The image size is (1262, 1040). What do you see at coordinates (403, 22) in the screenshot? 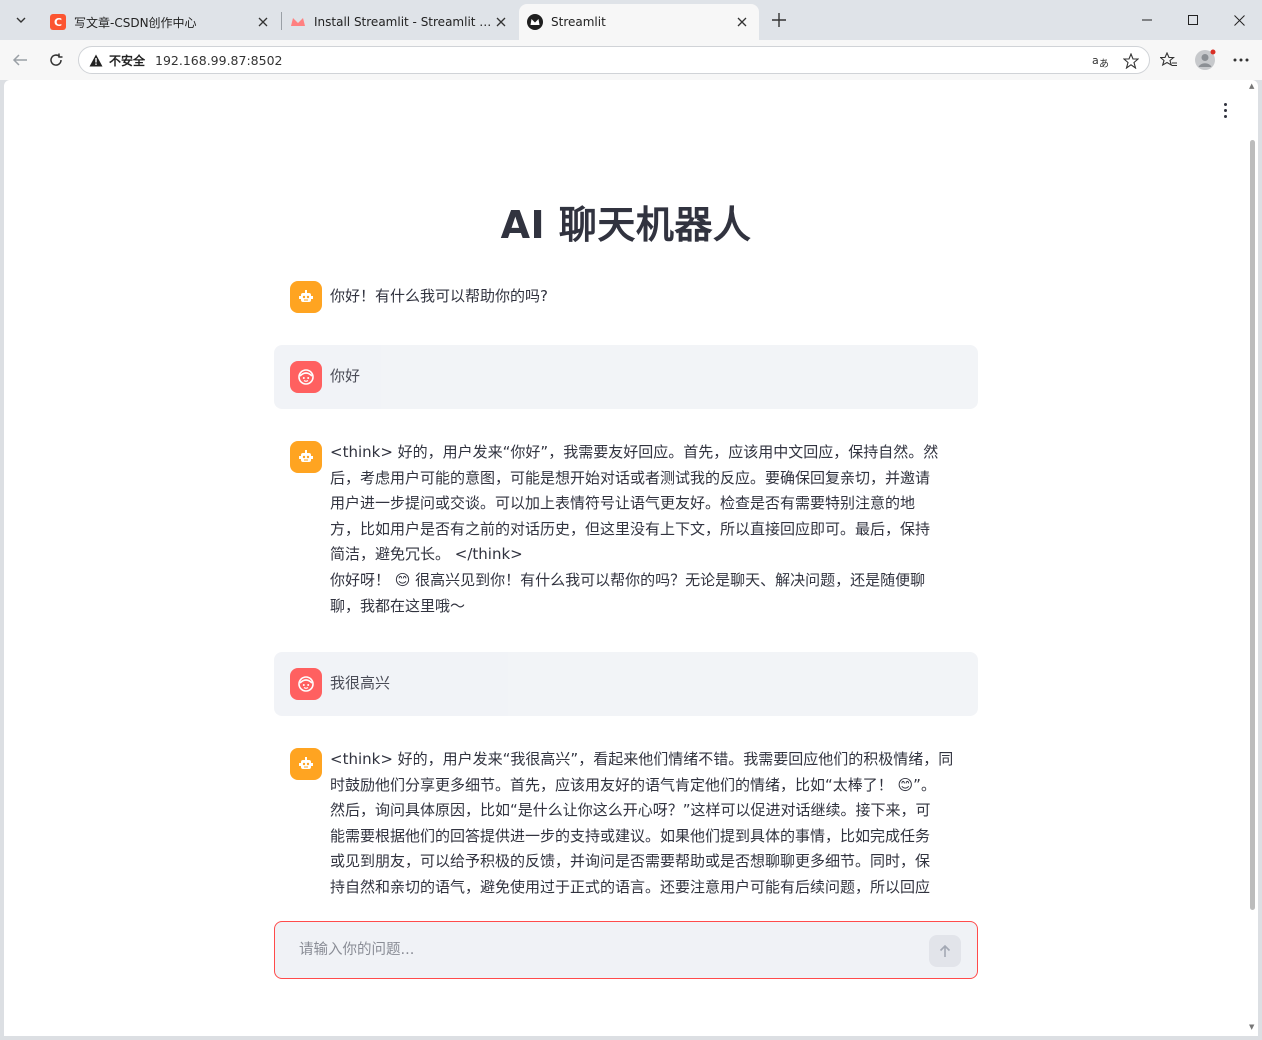
I see `tab-title: Install Streamlit - Streamlit Docs` at bounding box center [403, 22].